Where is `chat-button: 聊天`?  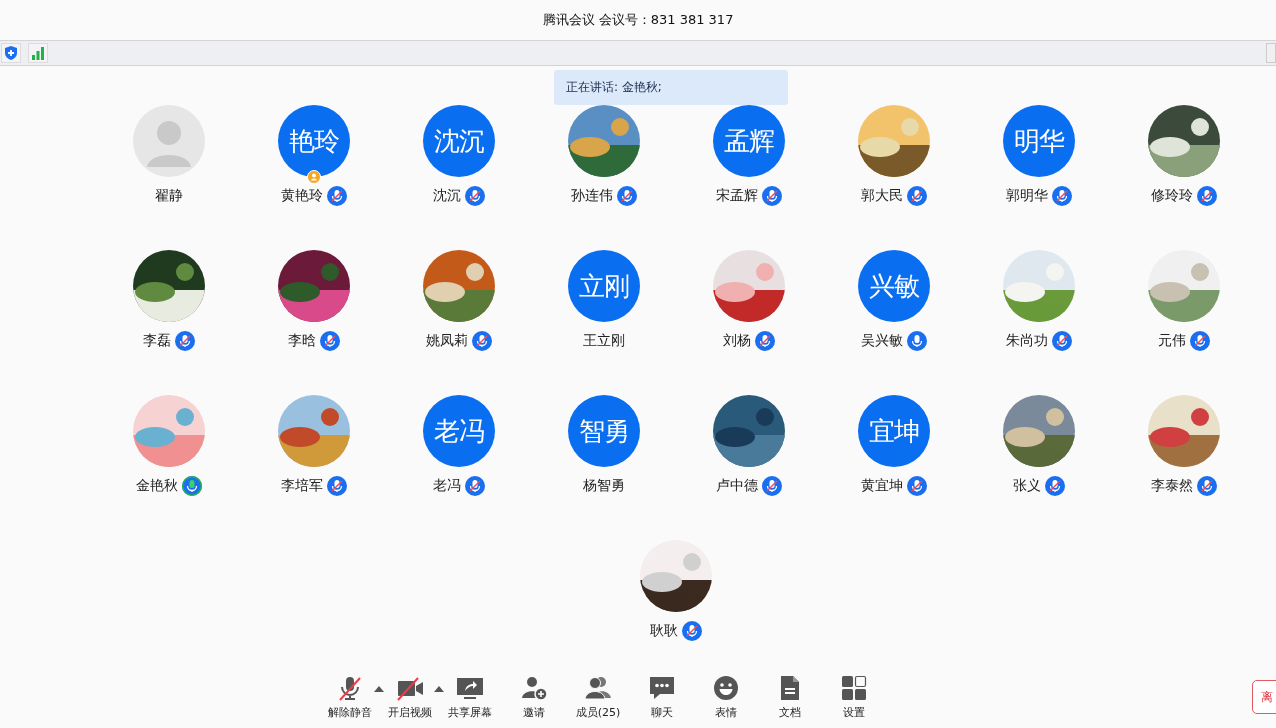 chat-button: 聊天 is located at coordinates (662, 697).